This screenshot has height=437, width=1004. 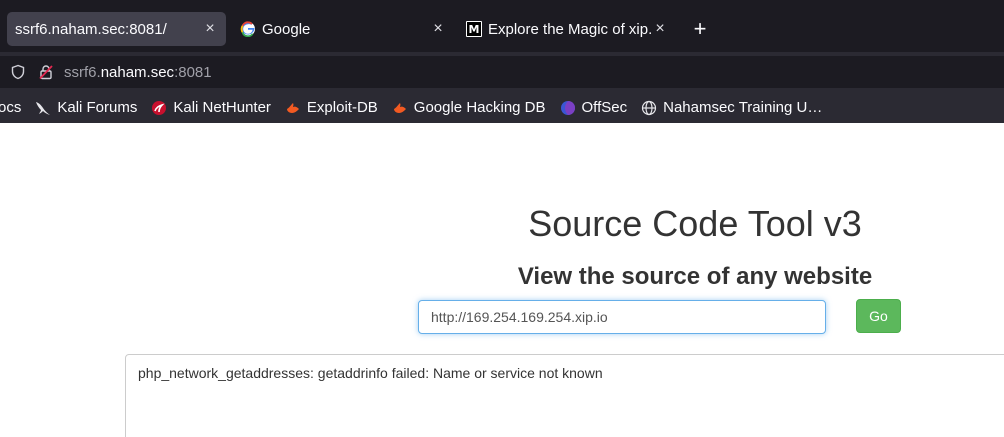 I want to click on bookmark-offsec: OffSec, so click(x=594, y=107).